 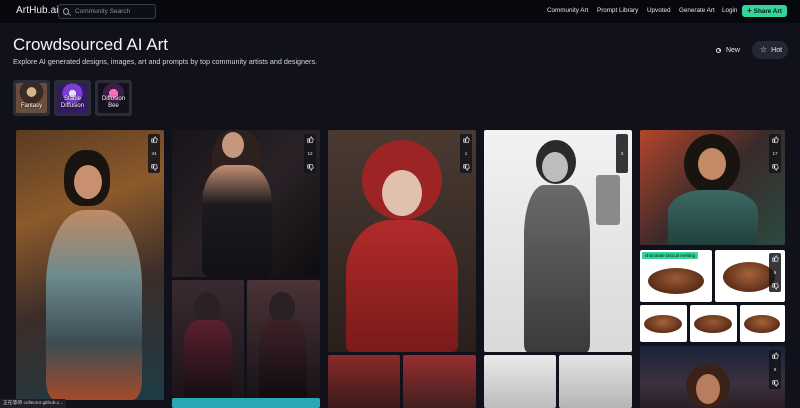 I want to click on vote-count: 3, so click(x=622, y=153).